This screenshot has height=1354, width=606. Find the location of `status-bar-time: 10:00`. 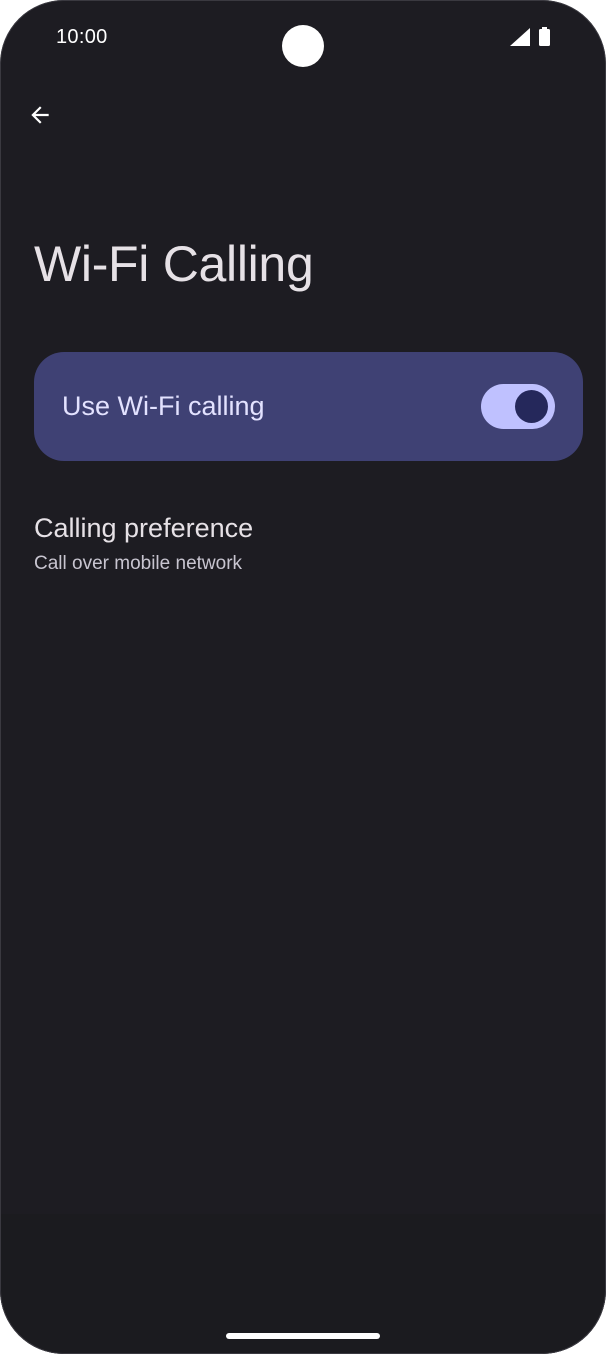

status-bar-time: 10:00 is located at coordinates (82, 37).